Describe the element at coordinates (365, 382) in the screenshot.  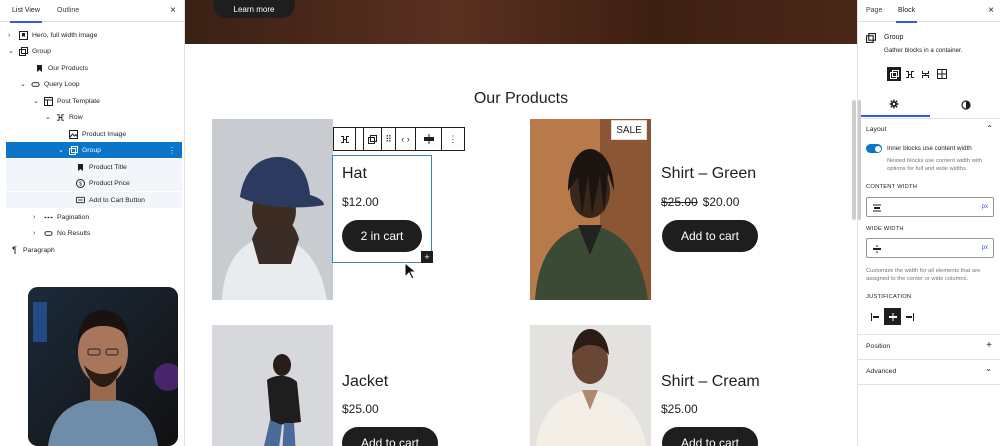
I see `product-title: Jacket` at that location.